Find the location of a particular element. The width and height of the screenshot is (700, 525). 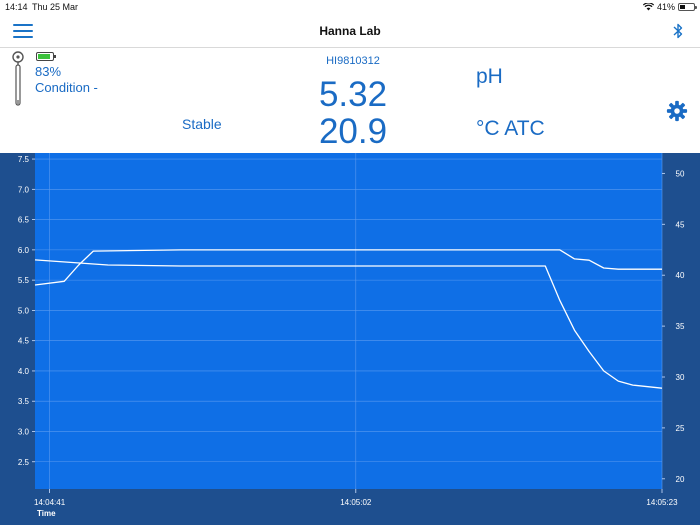

y-left-tick-label: 3.5 is located at coordinates (24, 401).